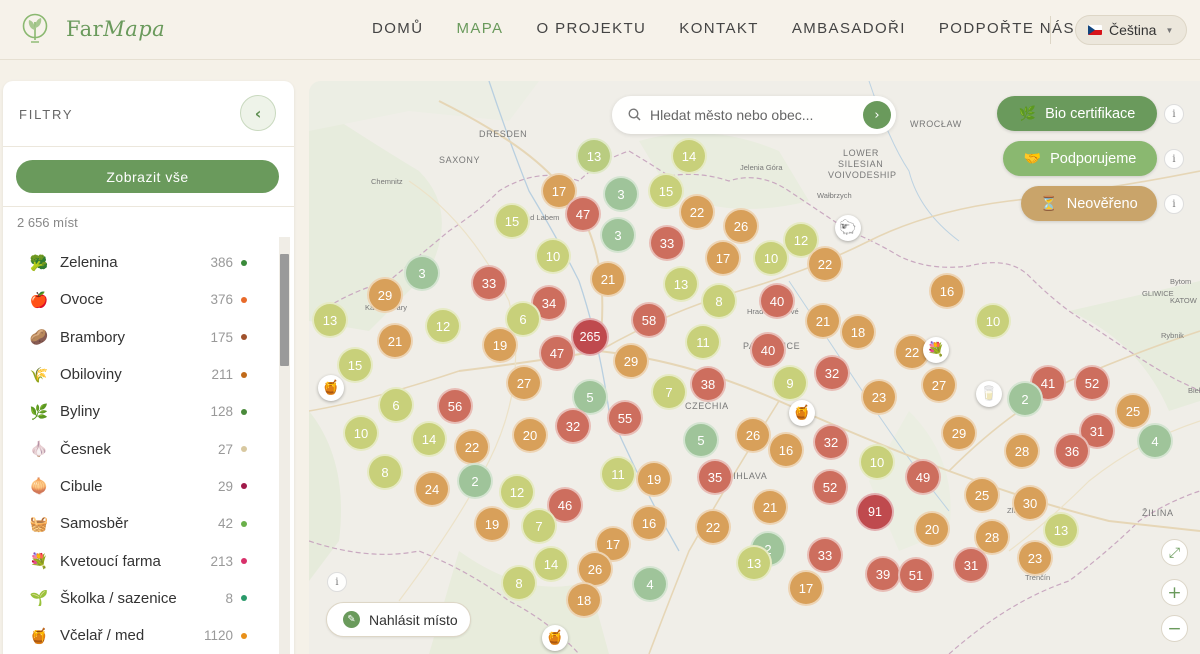  Describe the element at coordinates (147, 176) in the screenshot. I see `show-all-button: Zobrazit vše` at that location.